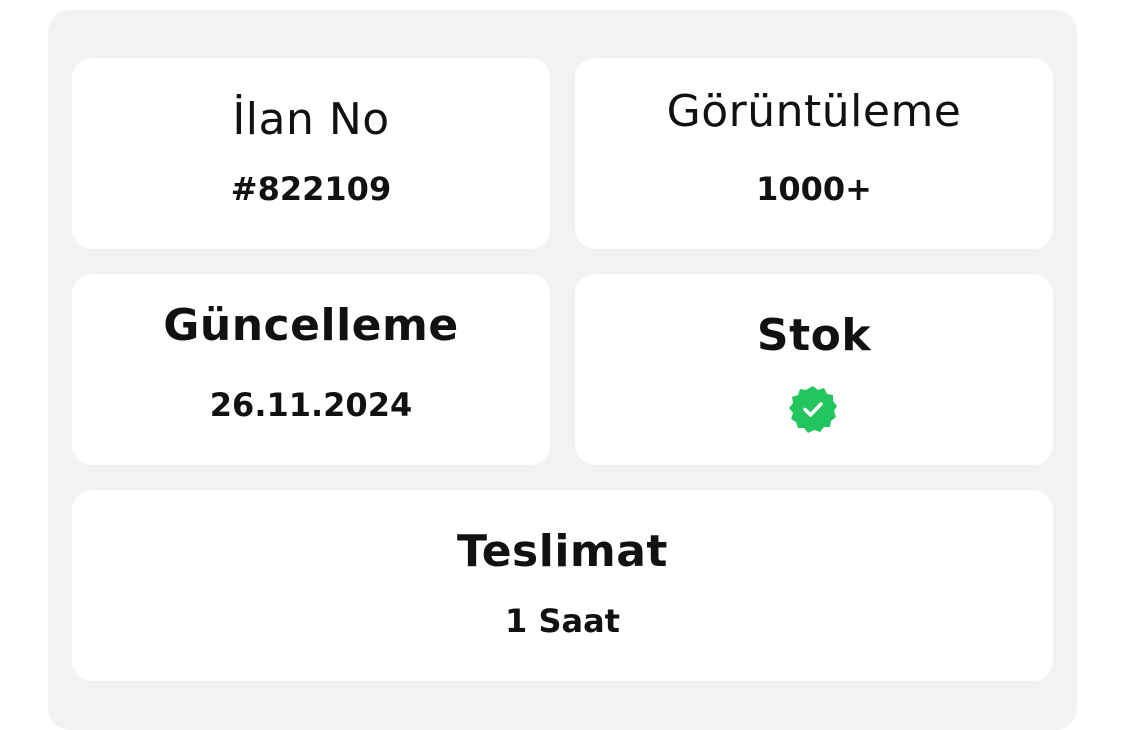  I want to click on updated-title: Güncelleme, so click(311, 325).